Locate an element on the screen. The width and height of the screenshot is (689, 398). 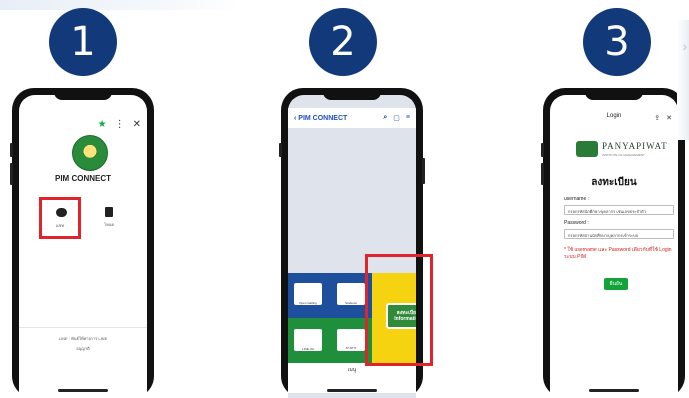
login-actions: ⇪ ✕ is located at coordinates (663, 118).